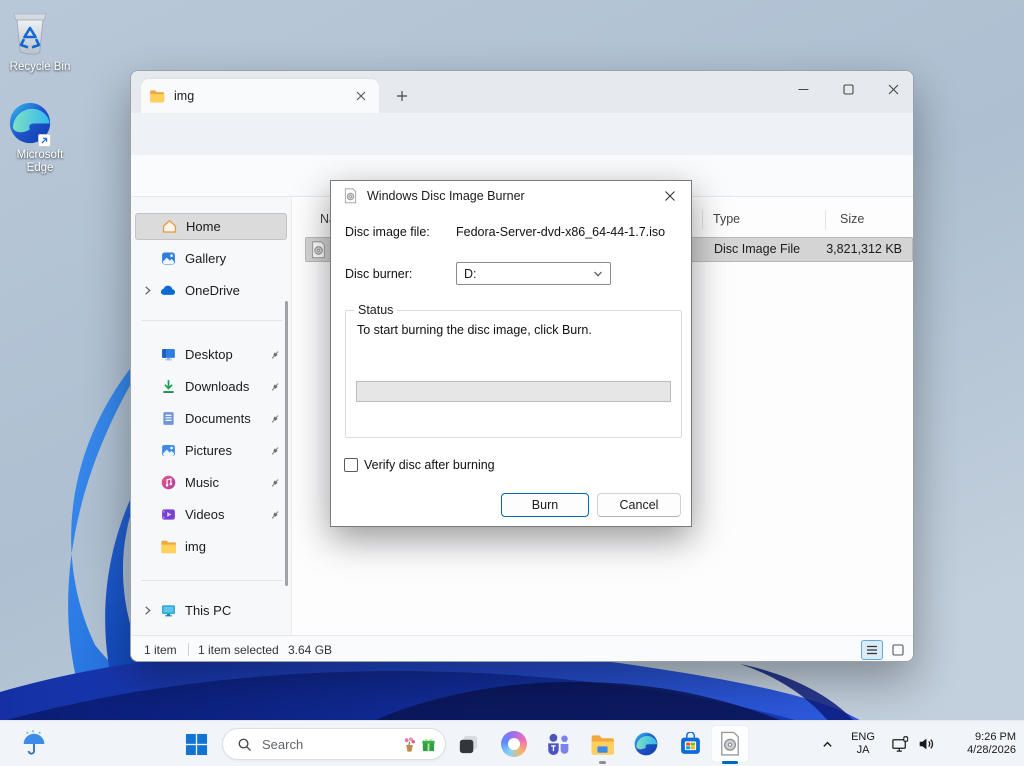  Describe the element at coordinates (168, 418) in the screenshot. I see `documents-icon` at that location.